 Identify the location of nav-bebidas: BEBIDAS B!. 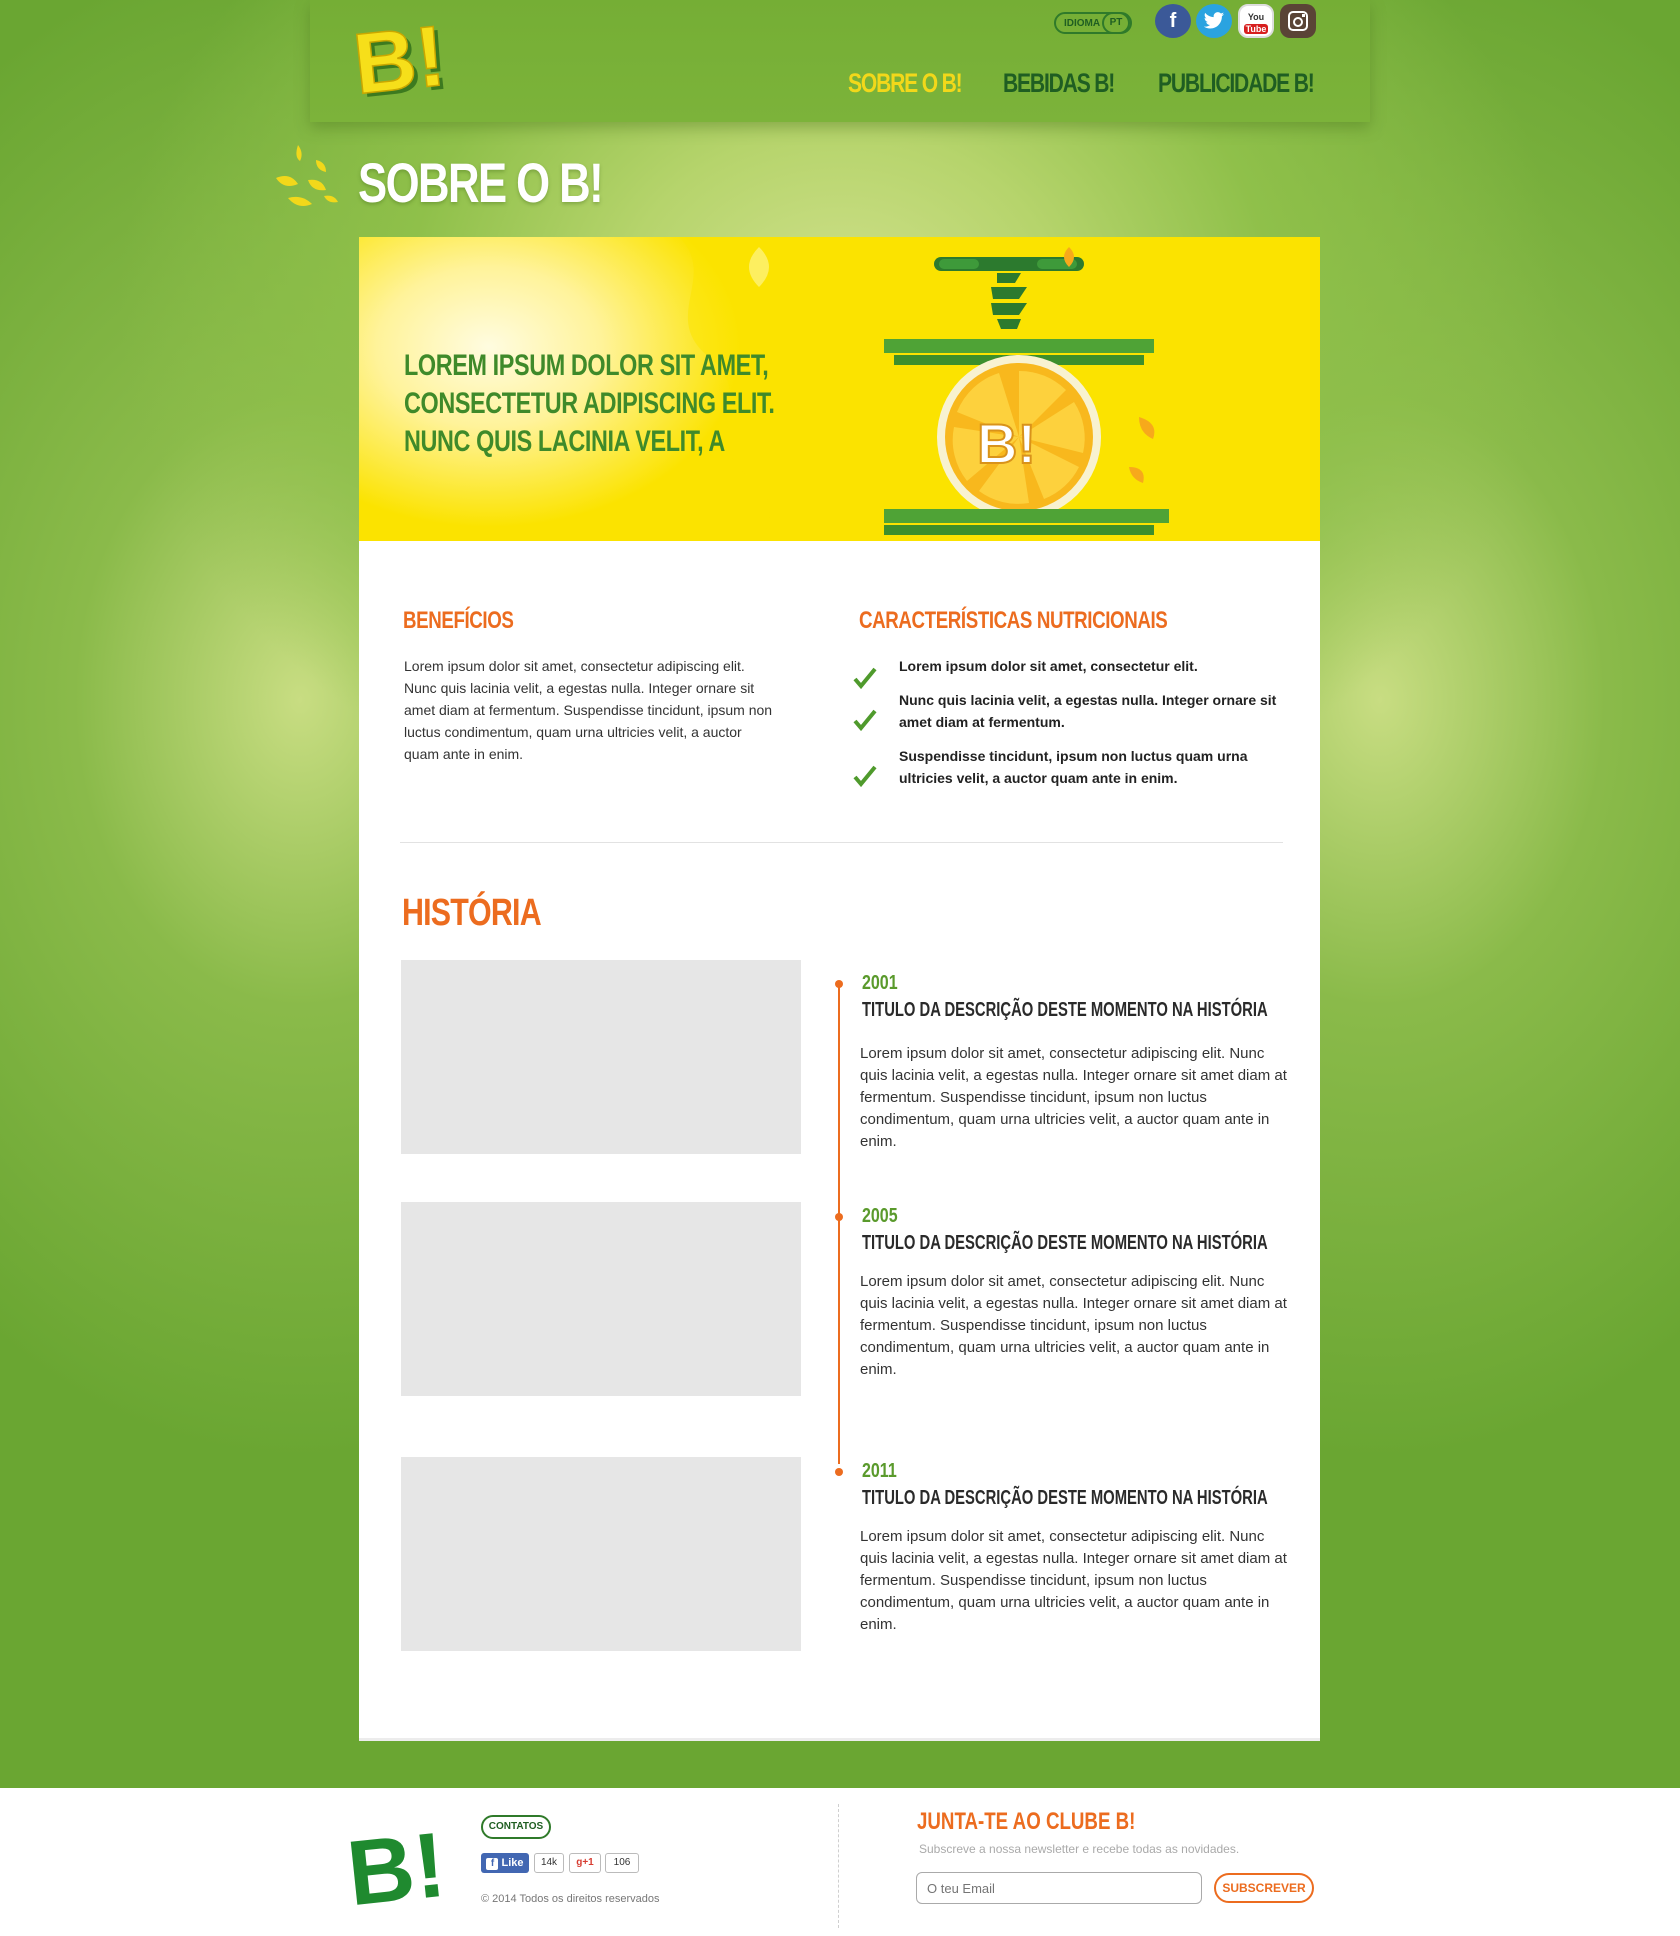
(1059, 83).